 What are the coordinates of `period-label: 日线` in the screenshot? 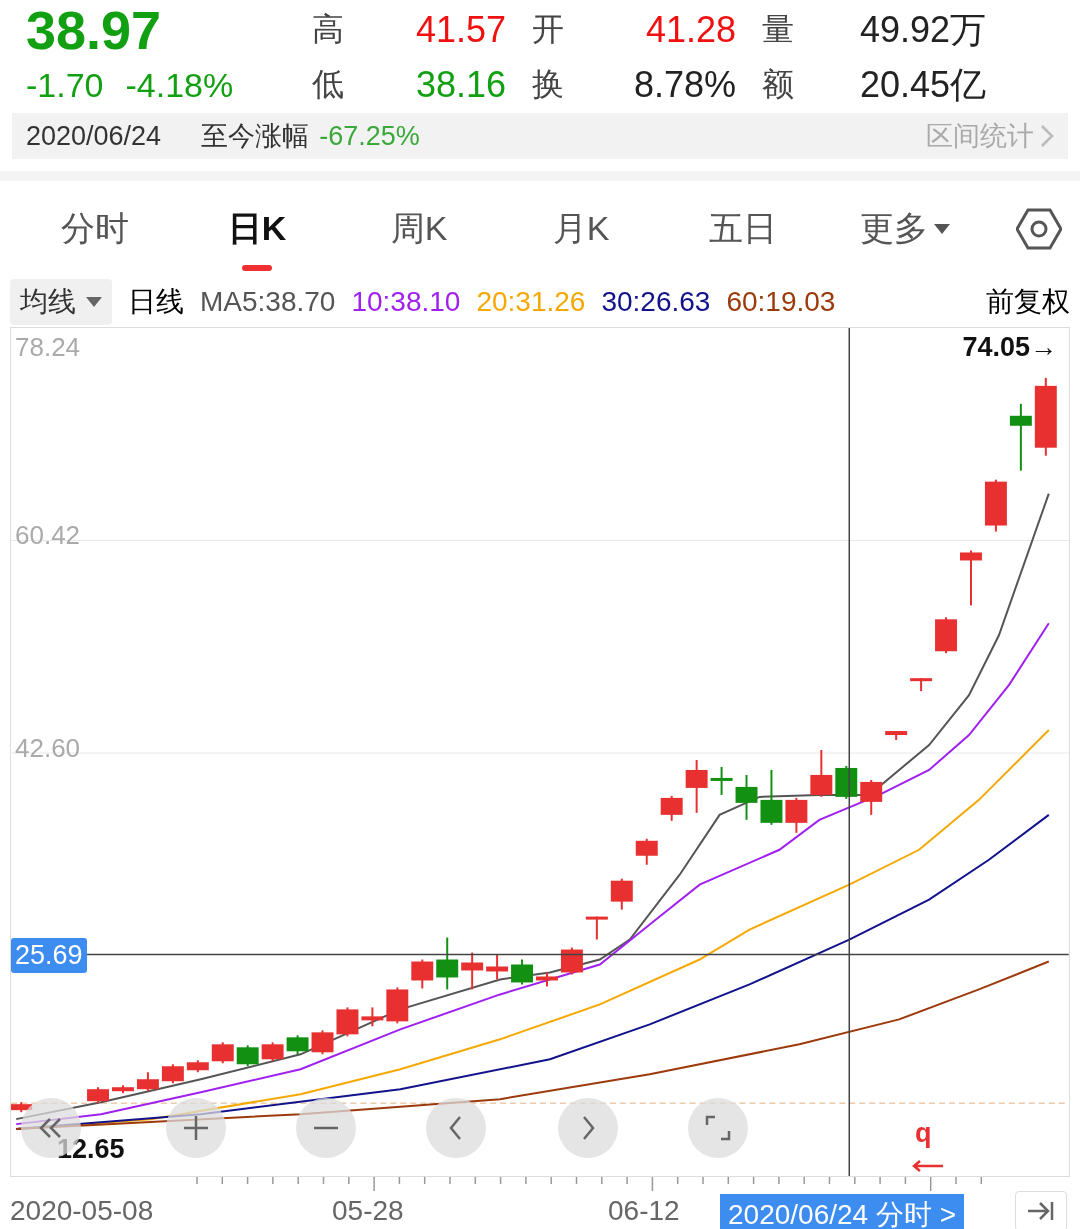 It's located at (156, 302).